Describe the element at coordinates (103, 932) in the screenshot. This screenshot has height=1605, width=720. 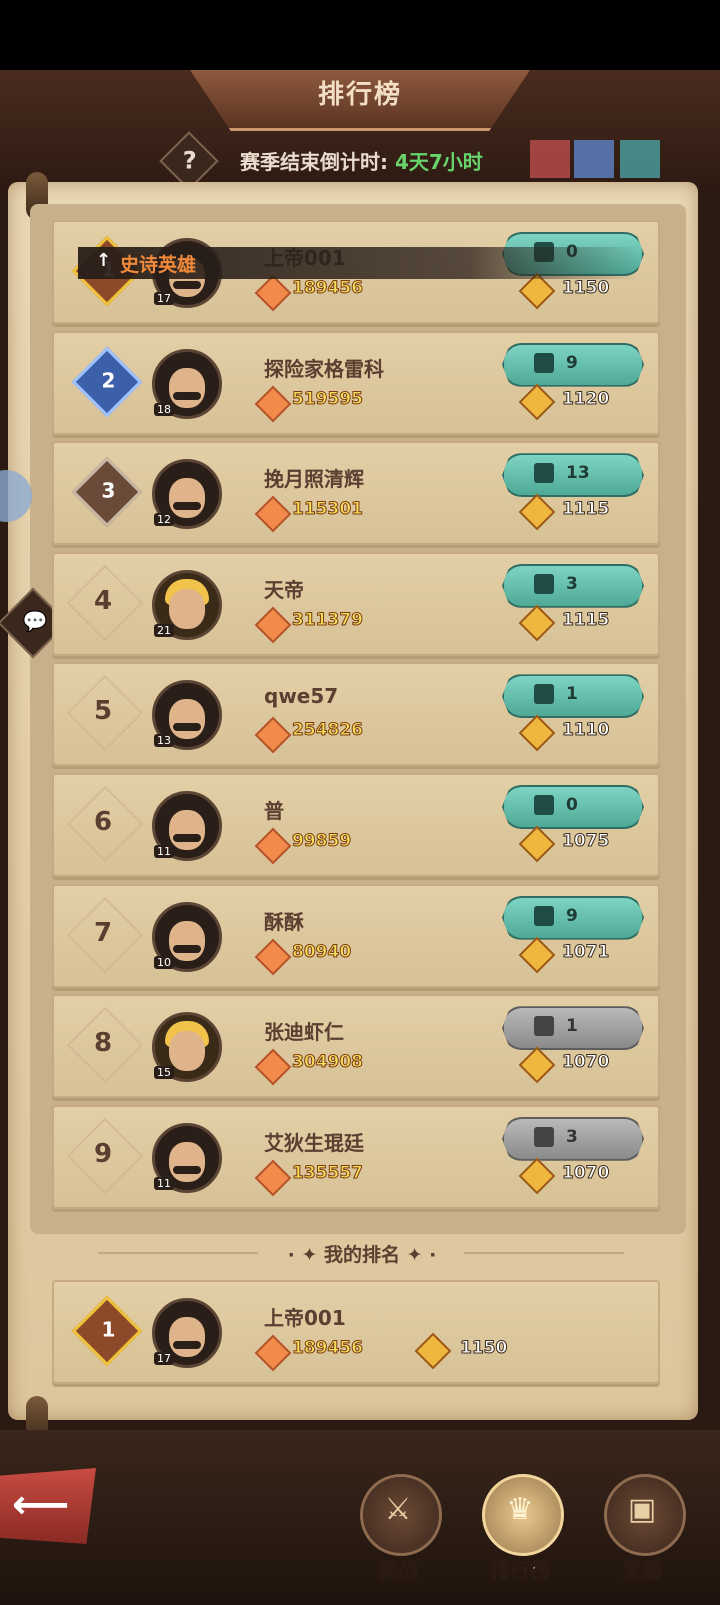
I see `rank-number: 7` at that location.